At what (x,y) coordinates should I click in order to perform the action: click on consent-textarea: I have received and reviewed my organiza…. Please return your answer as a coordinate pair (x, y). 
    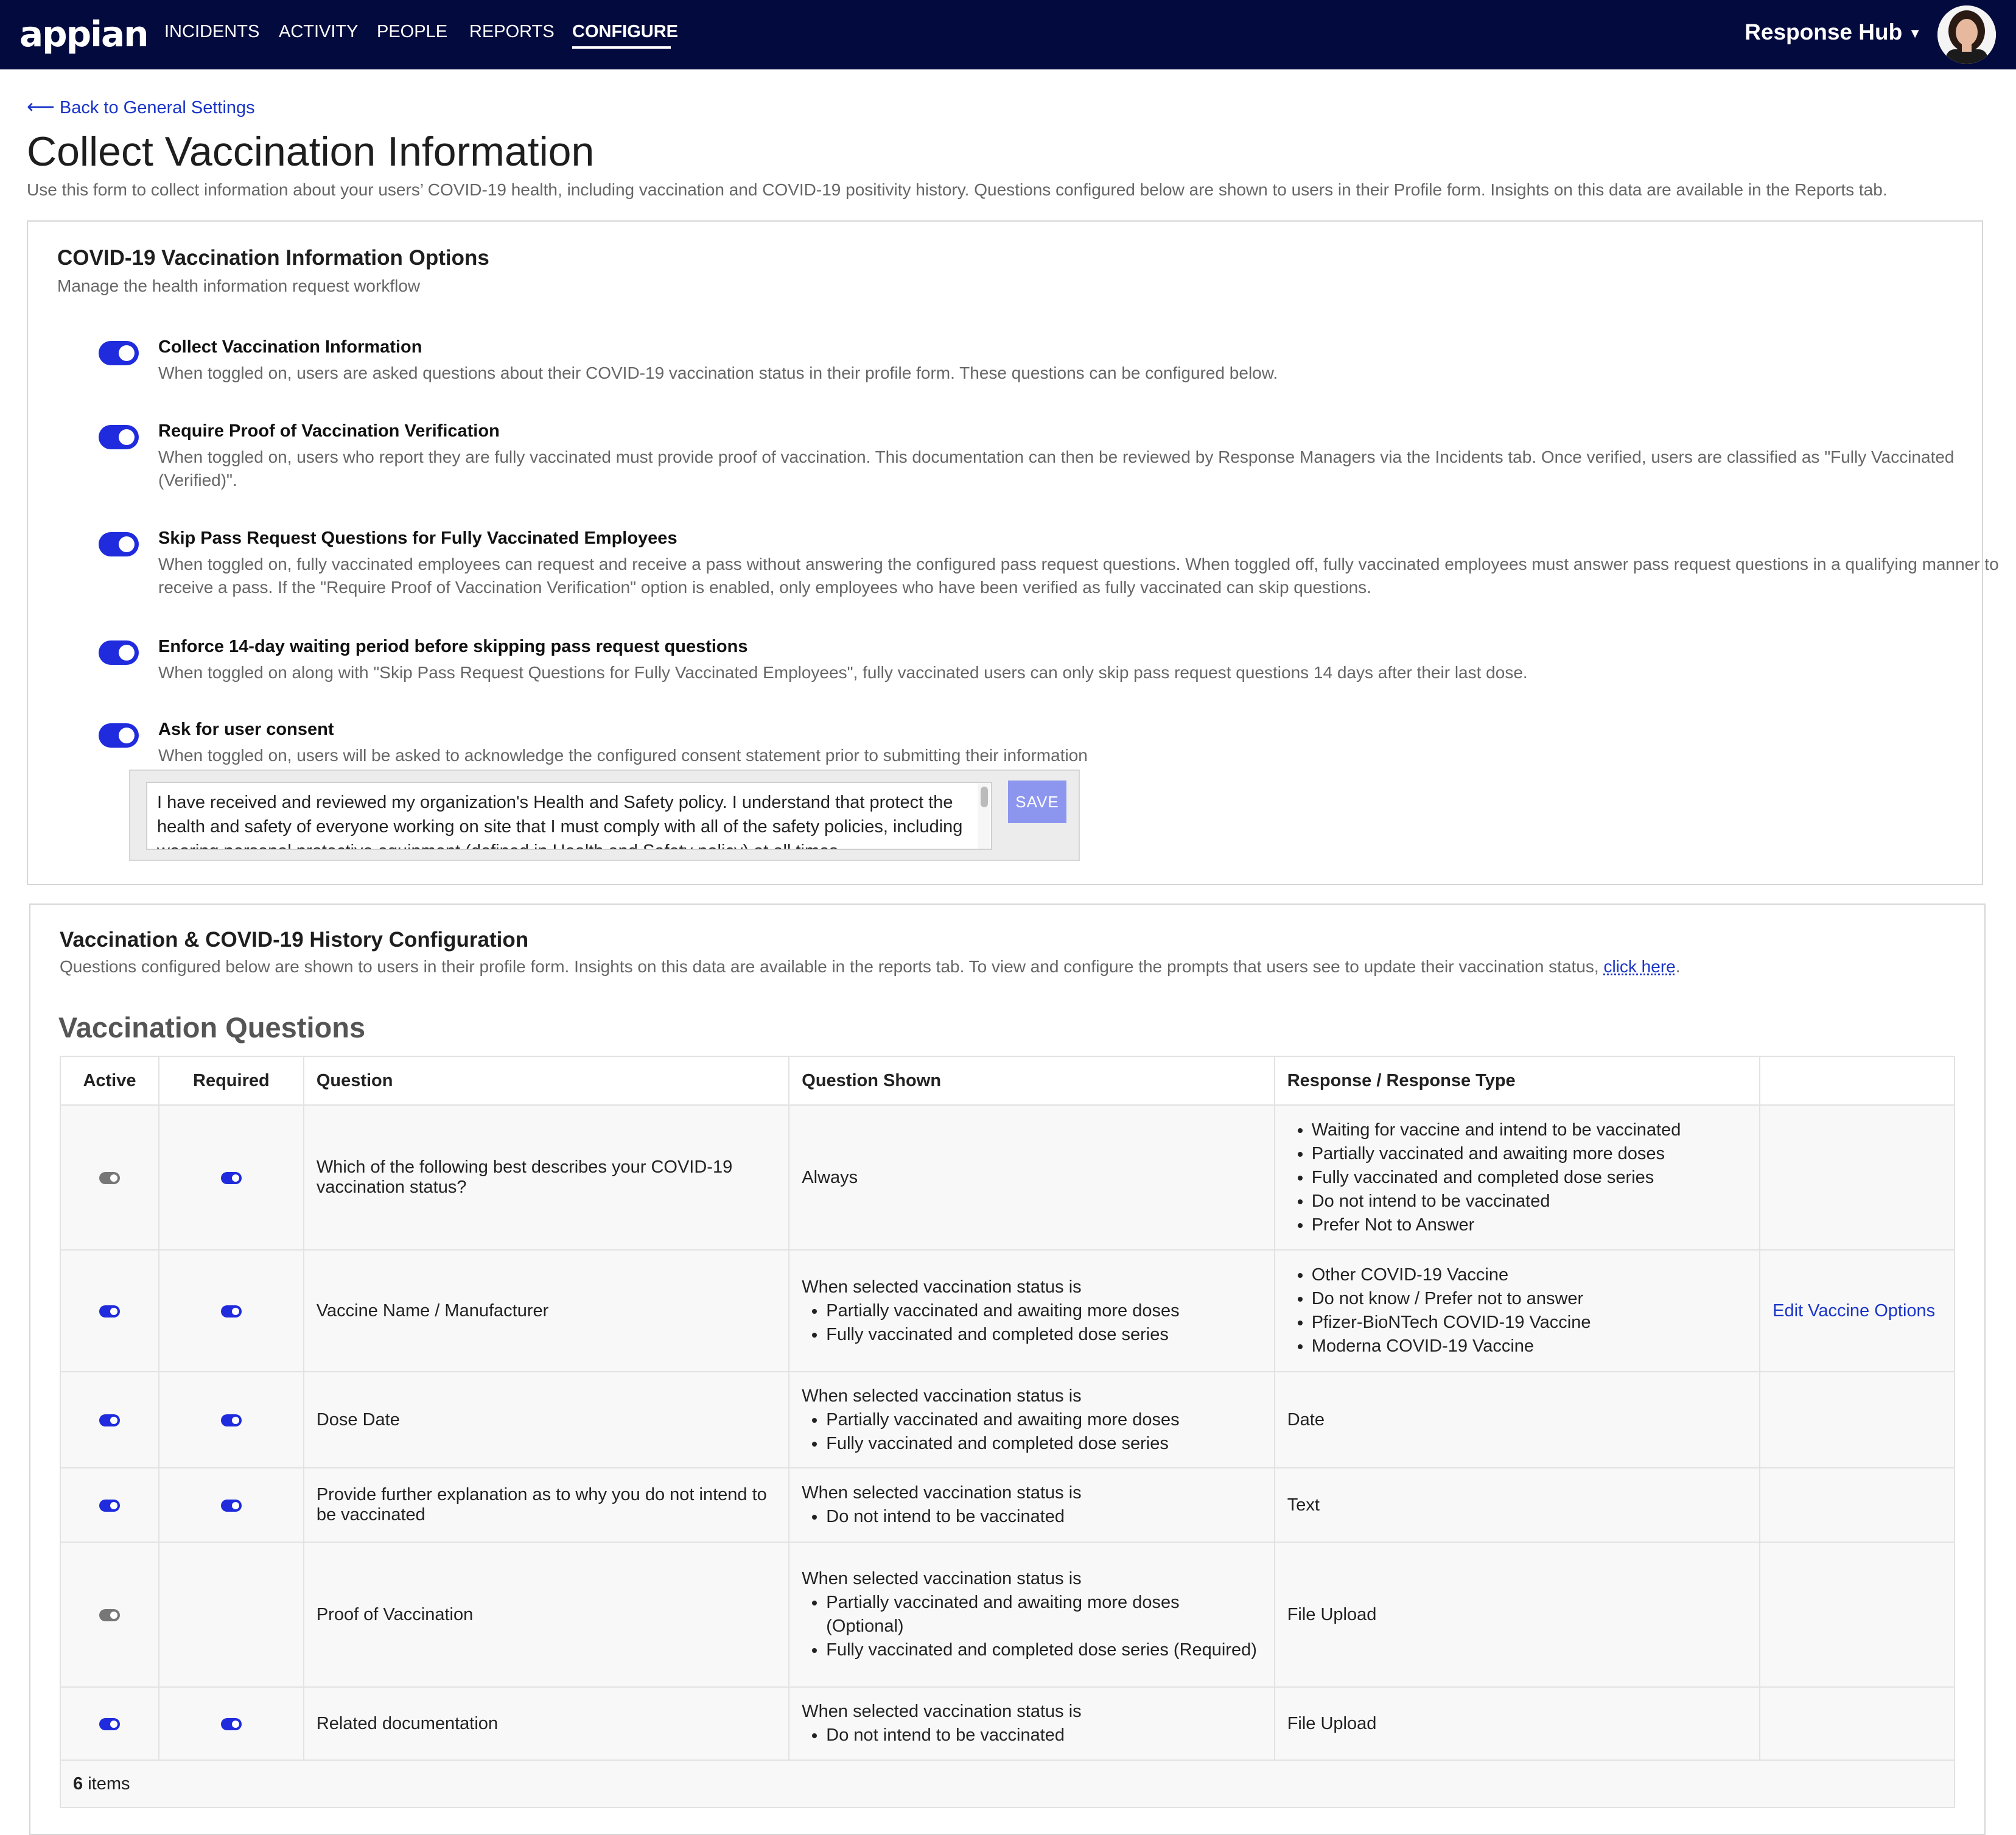
    Looking at the image, I should click on (569, 816).